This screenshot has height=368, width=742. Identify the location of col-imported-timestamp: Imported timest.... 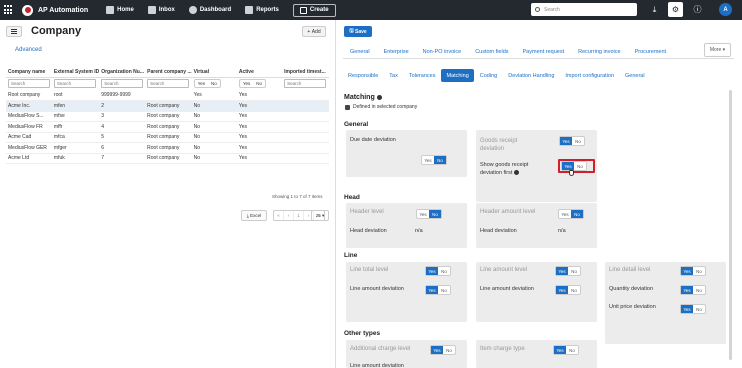
(305, 72).